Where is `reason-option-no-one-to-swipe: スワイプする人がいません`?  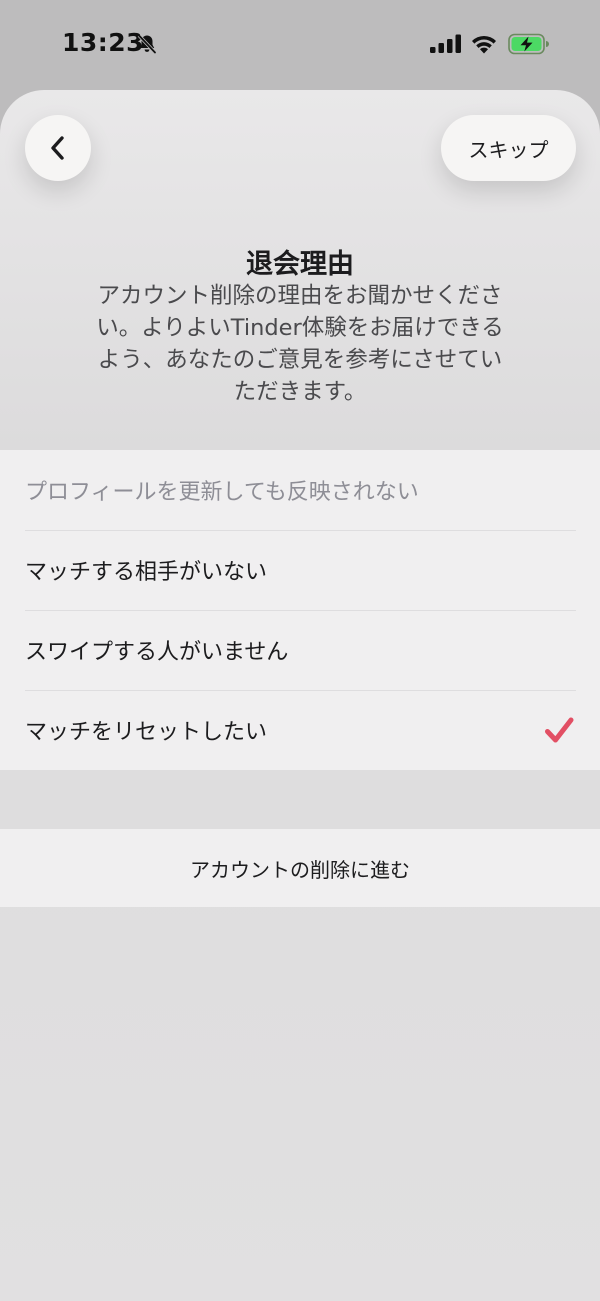
reason-option-no-one-to-swipe: スワイプする人がいません is located at coordinates (300, 650).